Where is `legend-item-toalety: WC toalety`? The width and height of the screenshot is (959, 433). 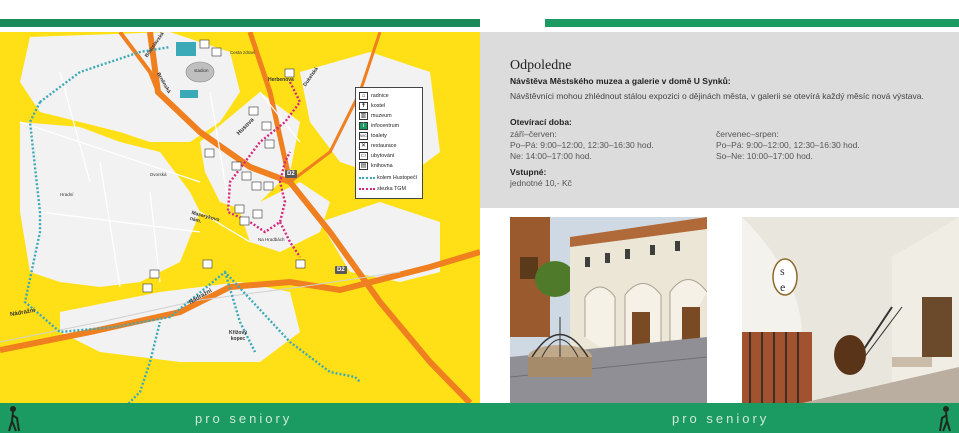 legend-item-toalety: WC toalety is located at coordinates (391, 135).